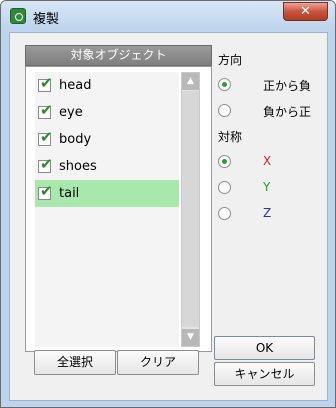 The image size is (336, 408). Describe the element at coordinates (287, 112) in the screenshot. I see `radio-label-negative-to-positive: 負から正` at that location.